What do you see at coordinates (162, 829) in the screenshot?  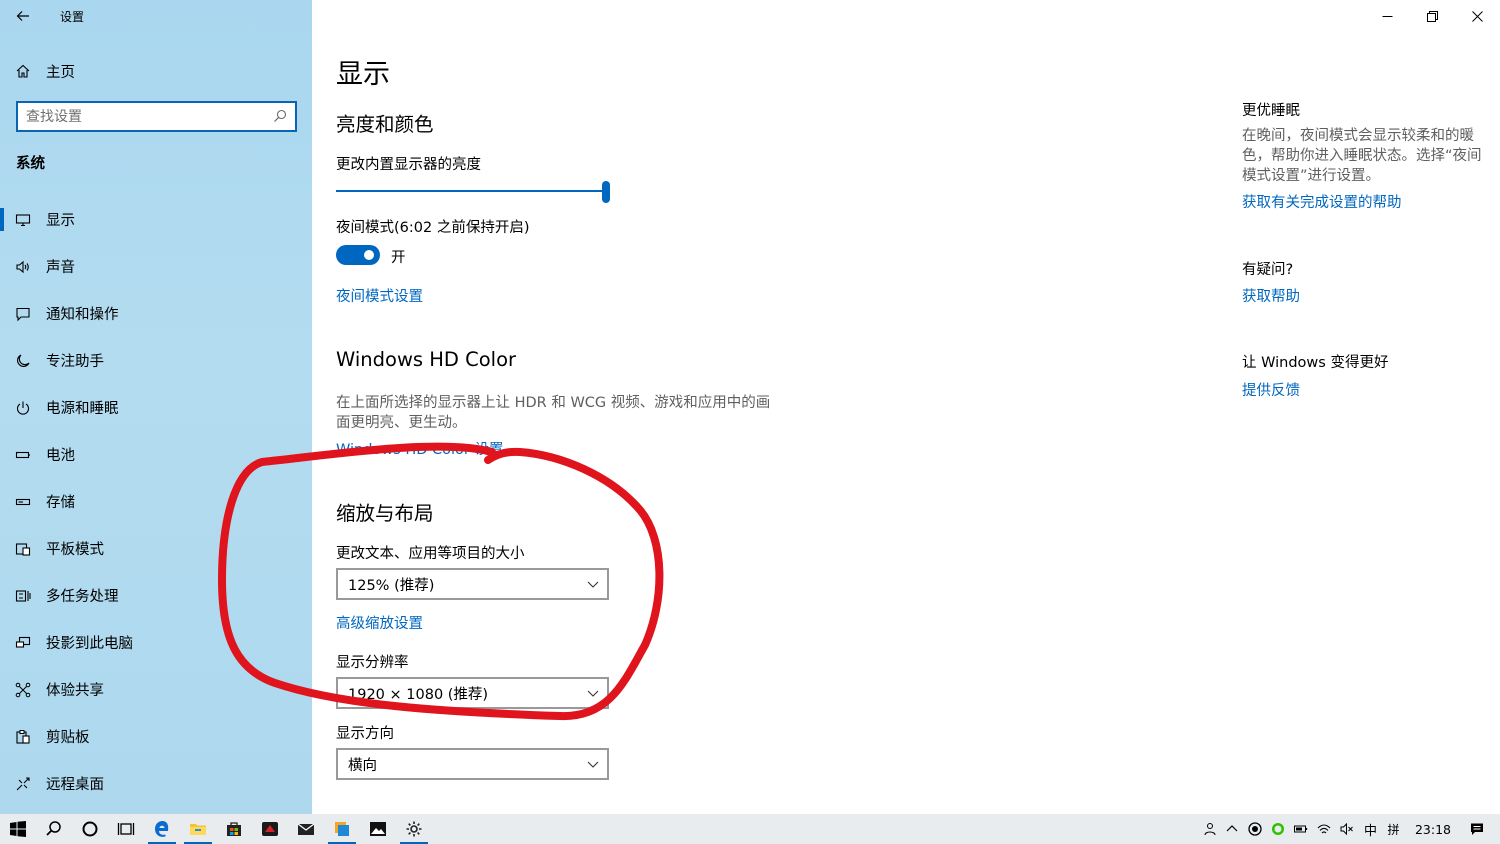 I see `taskbar-app-edge` at bounding box center [162, 829].